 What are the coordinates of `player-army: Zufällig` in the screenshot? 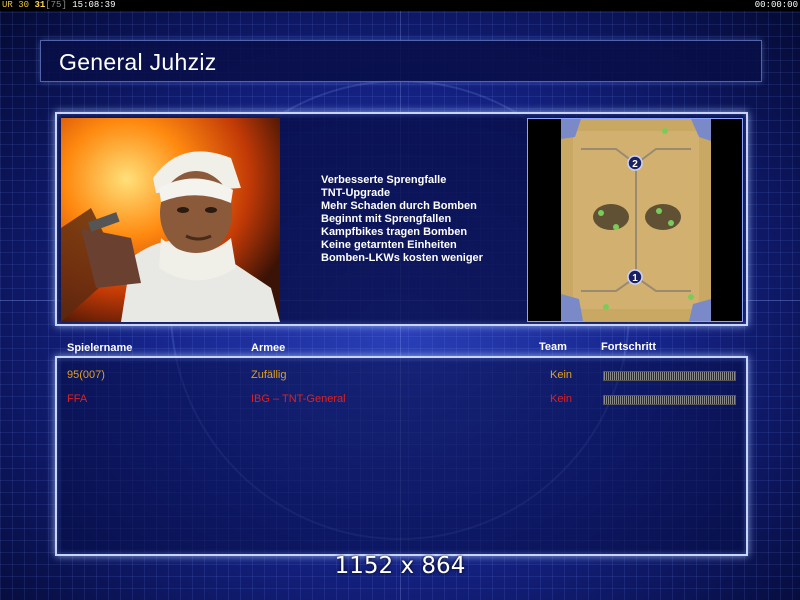 It's located at (269, 375).